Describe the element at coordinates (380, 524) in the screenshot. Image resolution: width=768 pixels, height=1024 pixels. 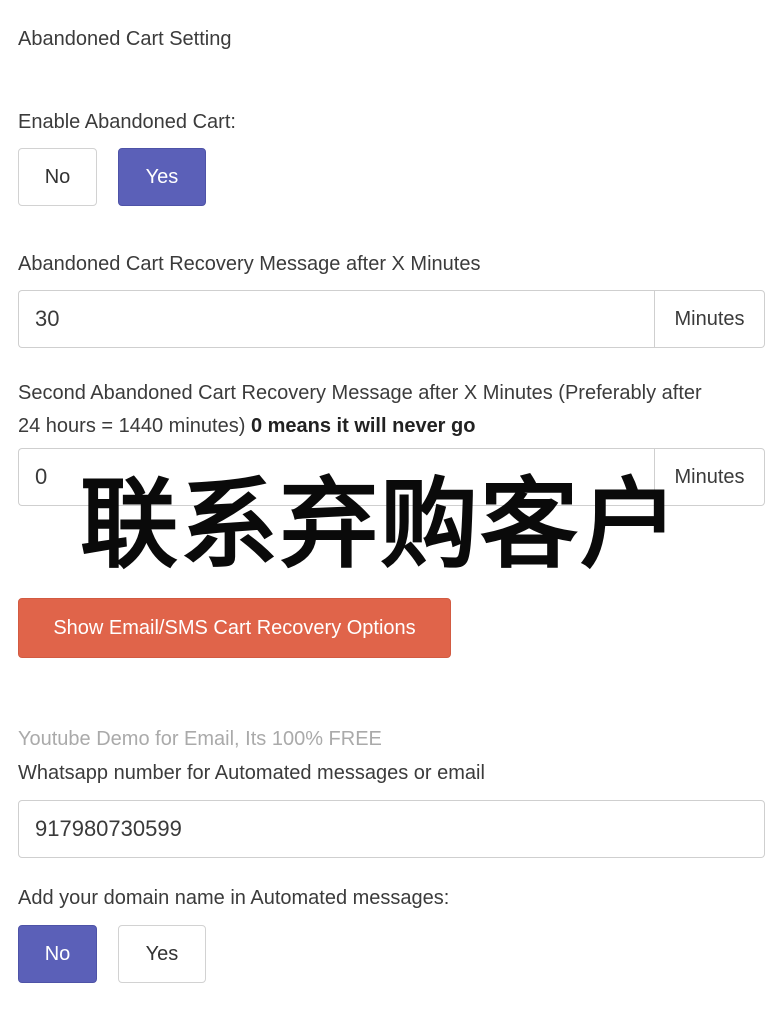
I see `overlay-caption-text: 联系弃购客户` at that location.